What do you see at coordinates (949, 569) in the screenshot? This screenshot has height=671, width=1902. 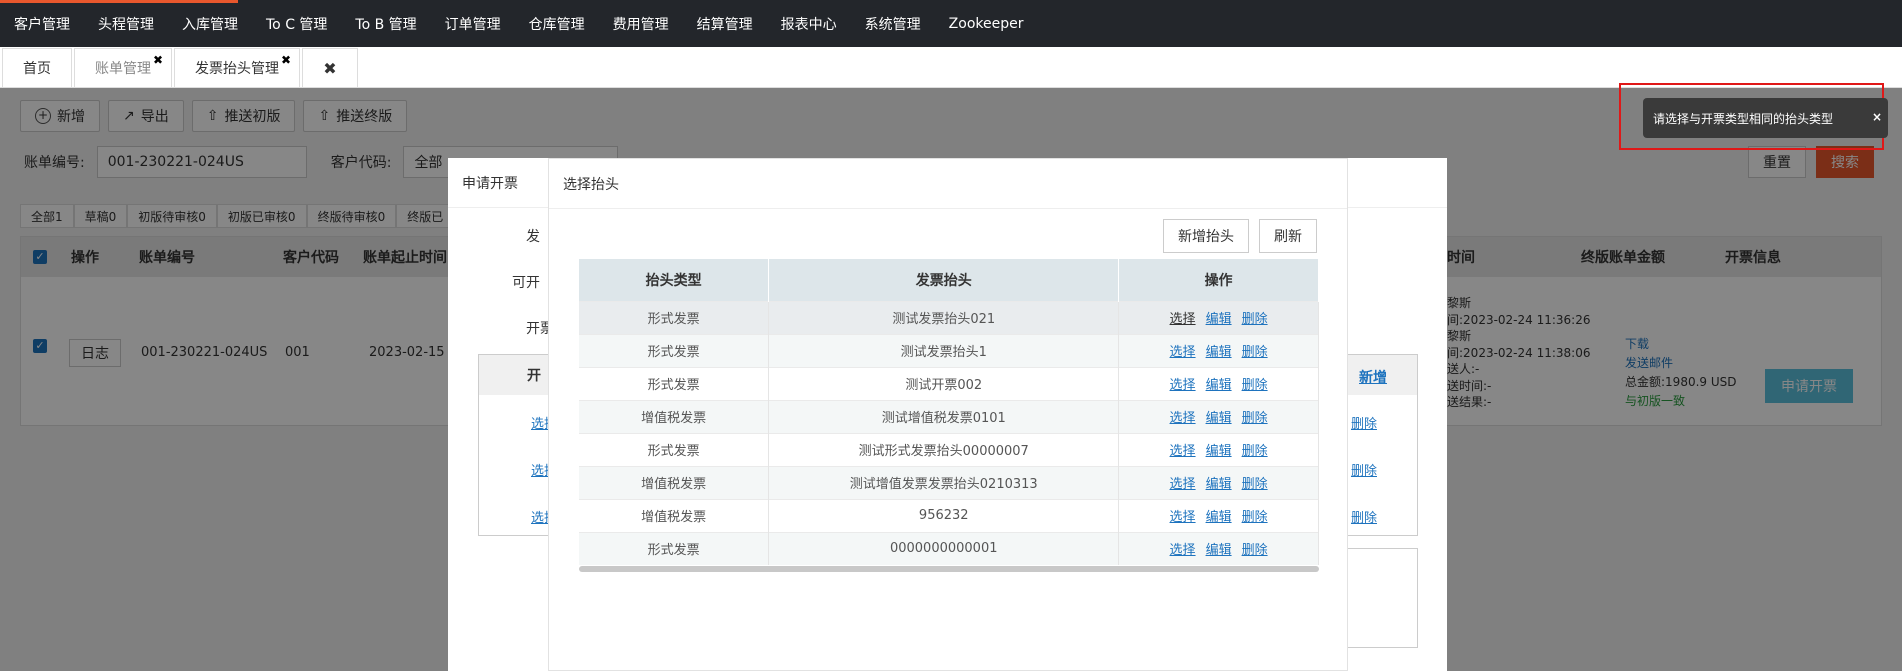 I see `horizontal-scrollbar` at bounding box center [949, 569].